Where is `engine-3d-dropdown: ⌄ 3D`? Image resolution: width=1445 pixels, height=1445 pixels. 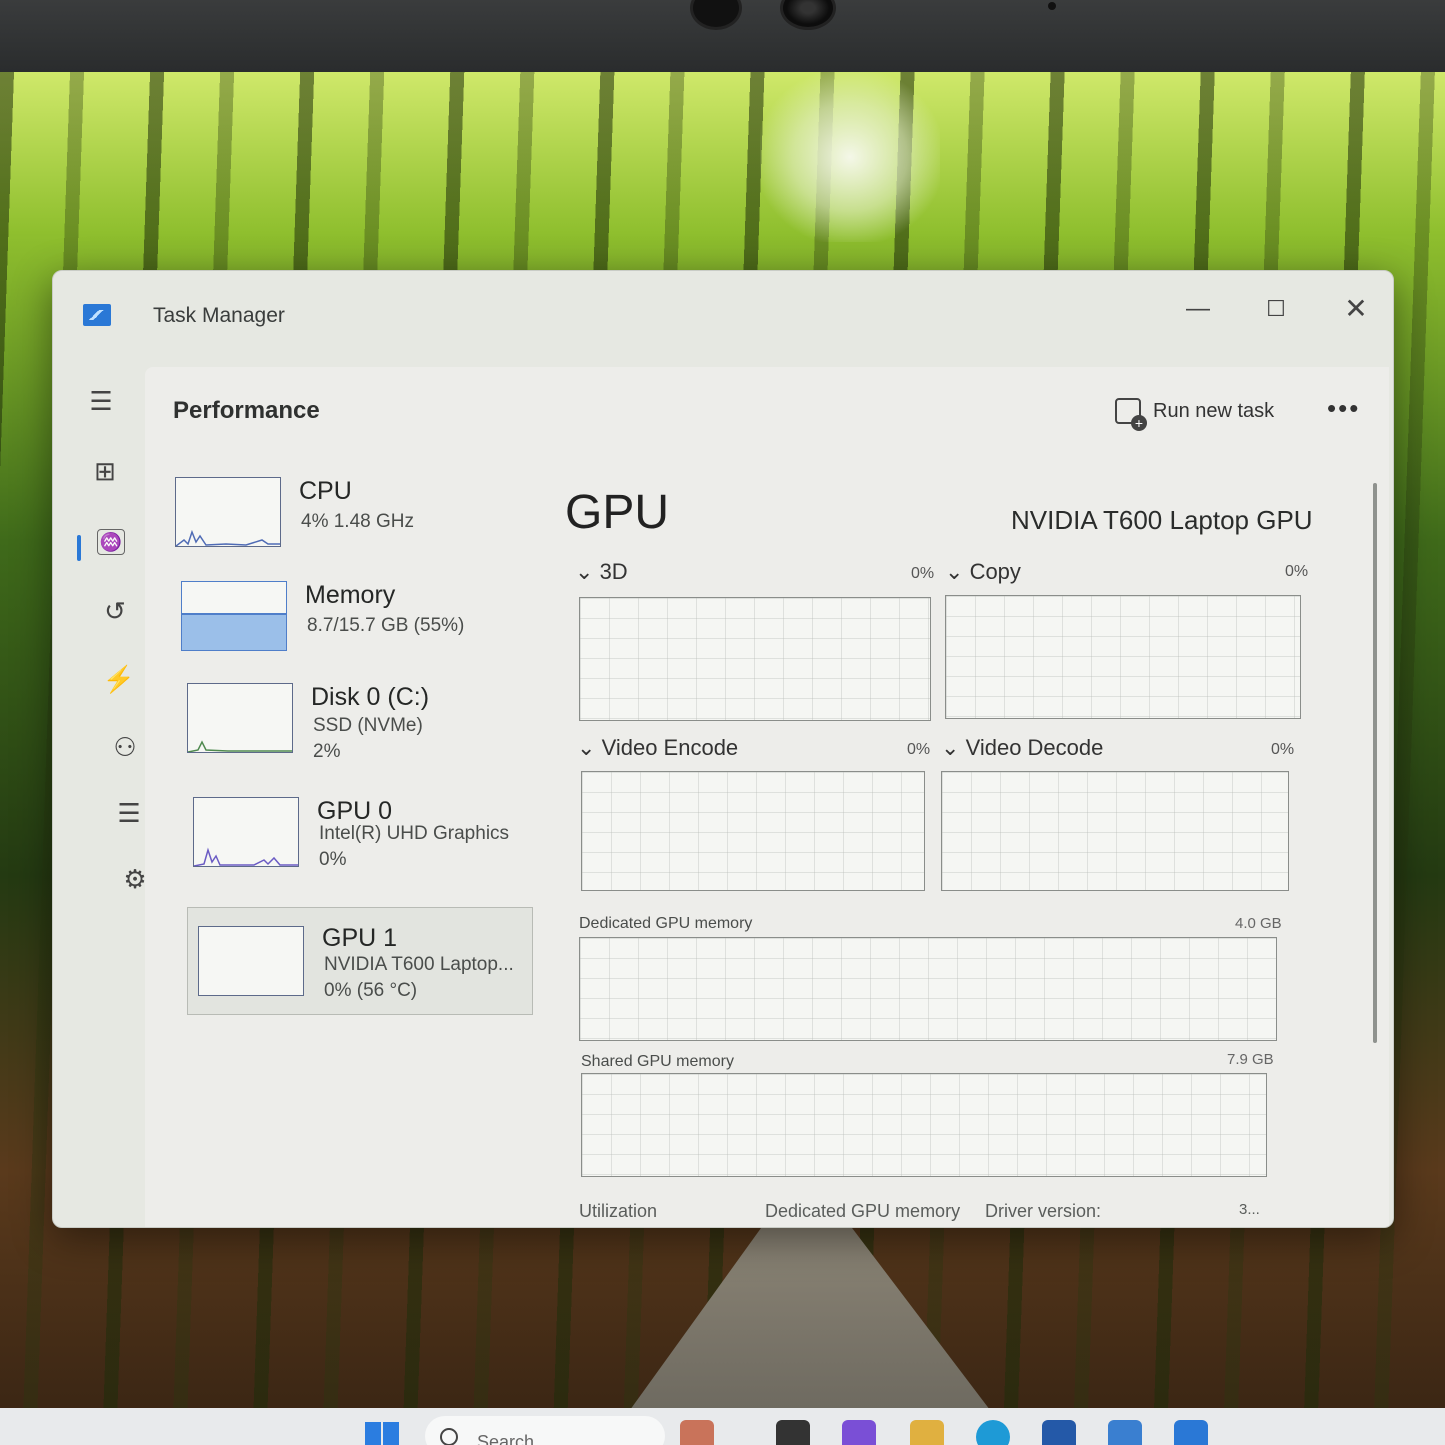
engine-3d-dropdown: ⌄ 3D is located at coordinates (601, 572).